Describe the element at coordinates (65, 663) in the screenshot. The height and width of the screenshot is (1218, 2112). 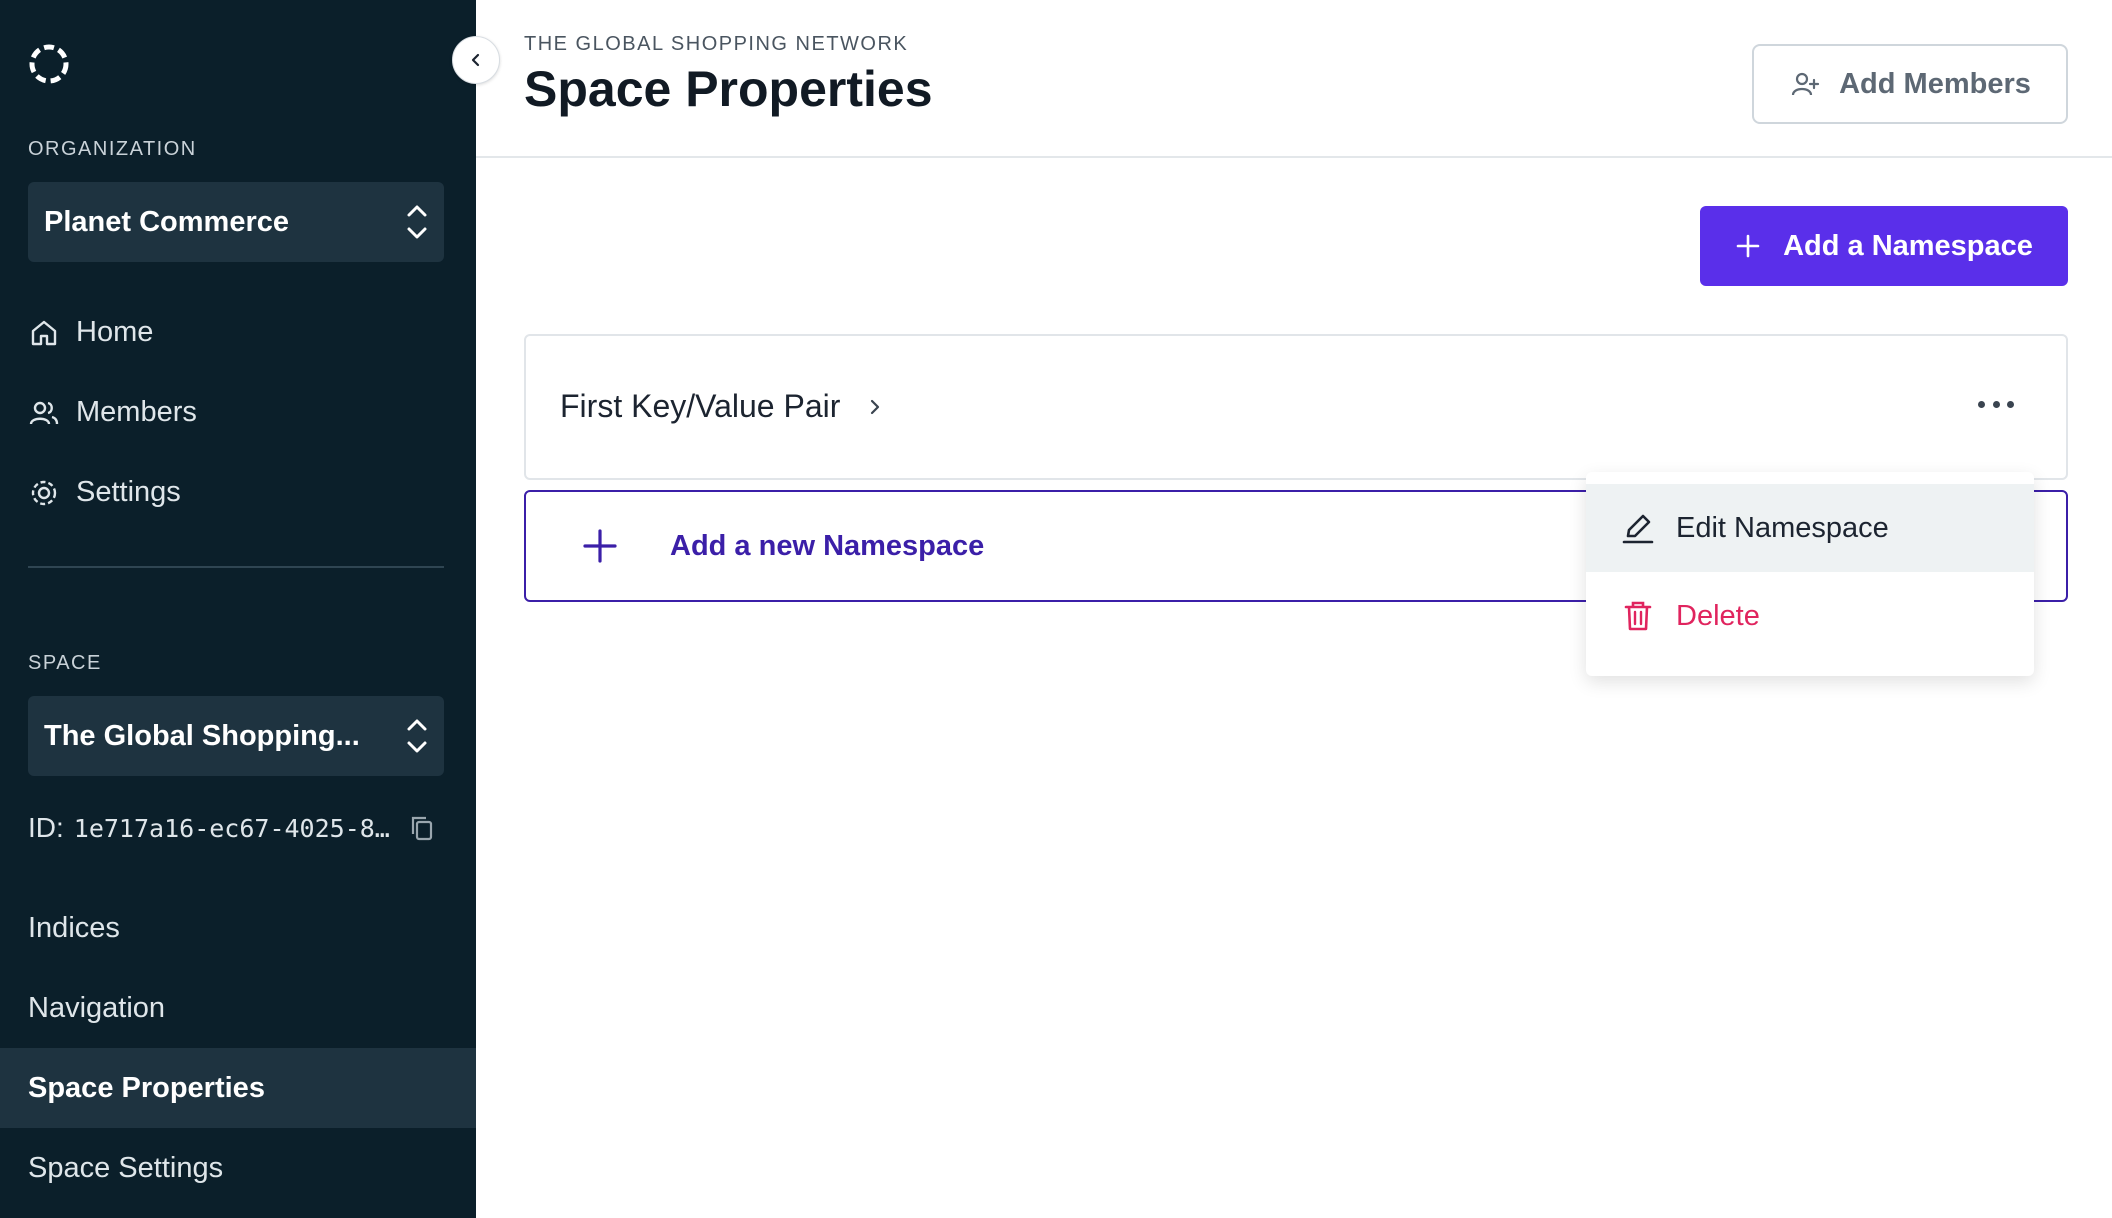
I see `space-label: SPACE` at that location.